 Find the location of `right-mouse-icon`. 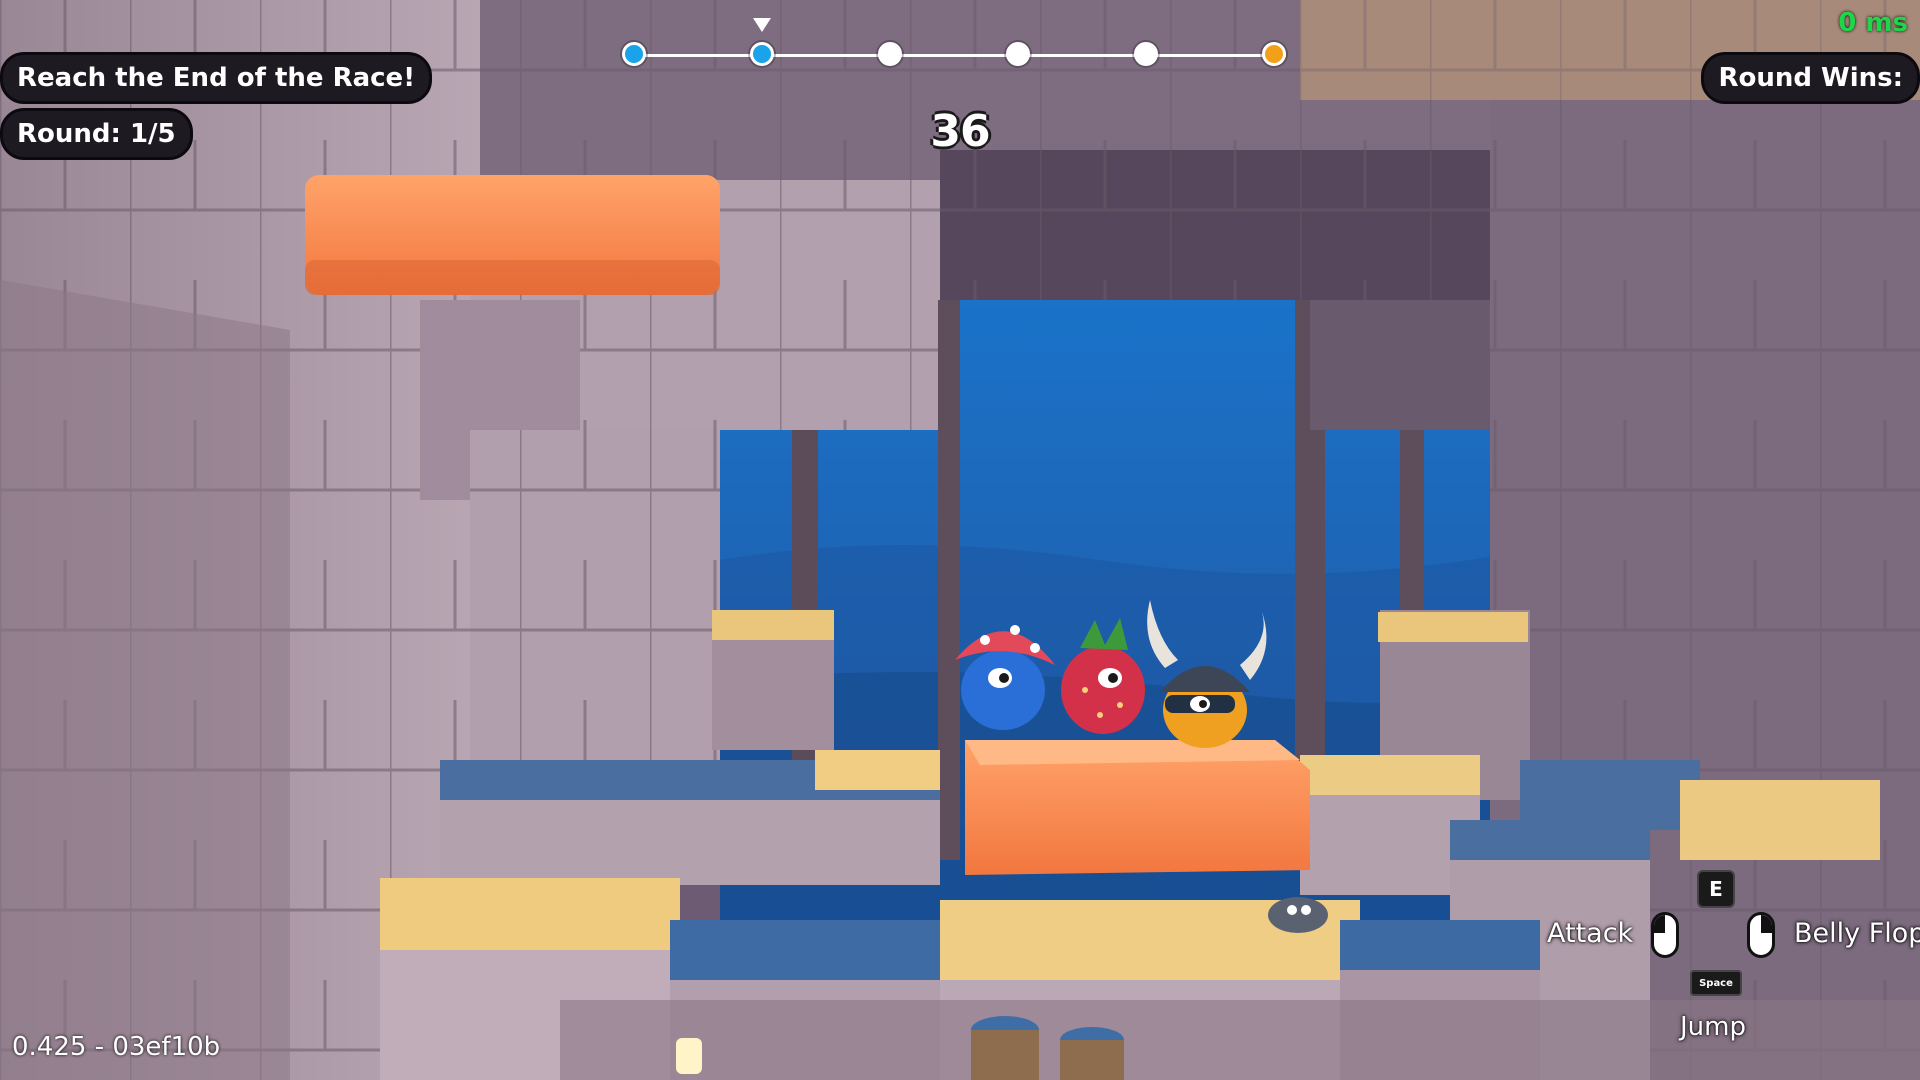

right-mouse-icon is located at coordinates (1761, 935).